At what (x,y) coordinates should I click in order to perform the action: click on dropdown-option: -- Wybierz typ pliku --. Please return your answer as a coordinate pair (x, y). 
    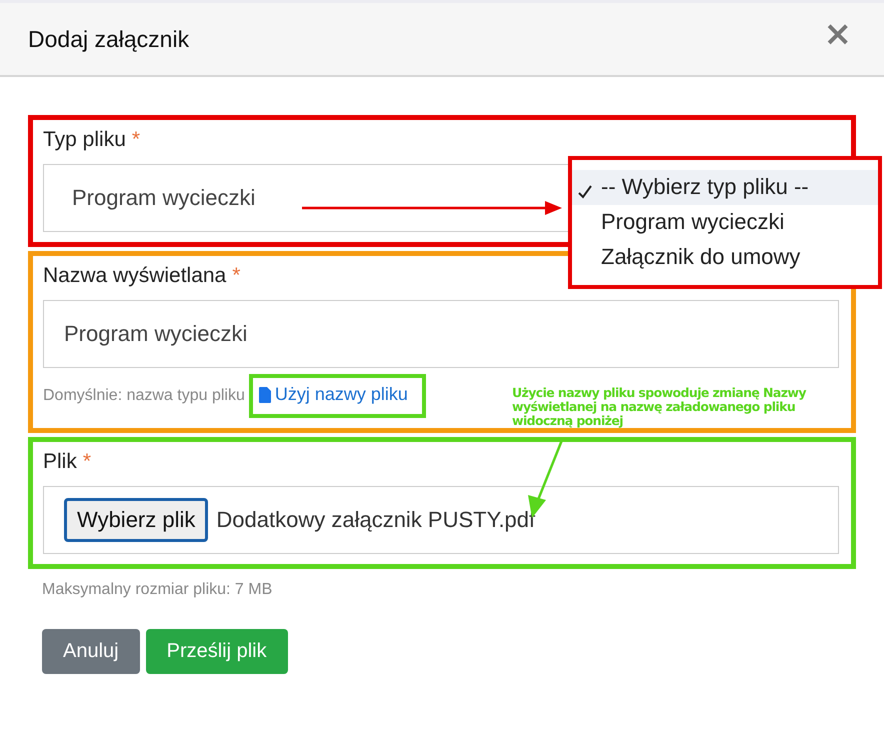
    Looking at the image, I should click on (725, 187).